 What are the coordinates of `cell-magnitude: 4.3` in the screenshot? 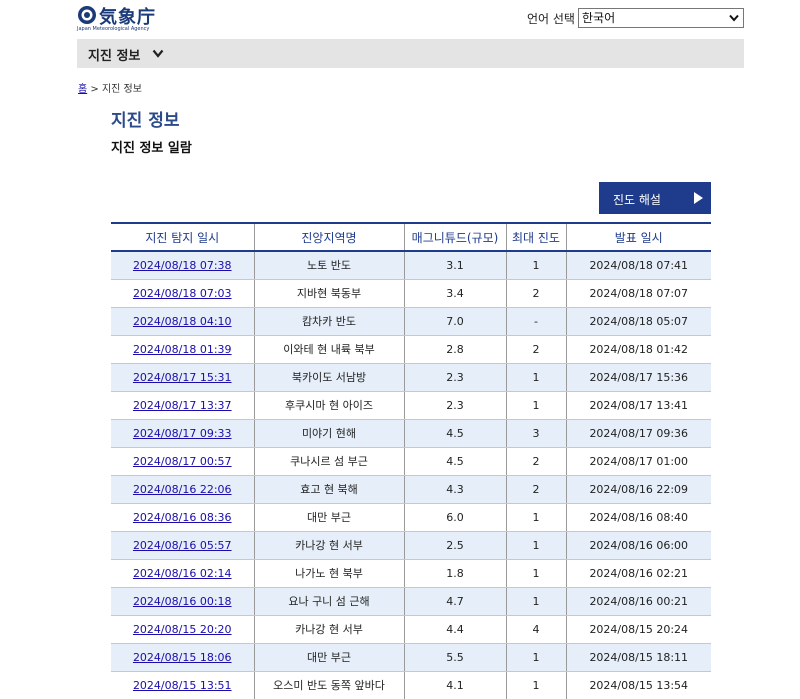 It's located at (454, 489).